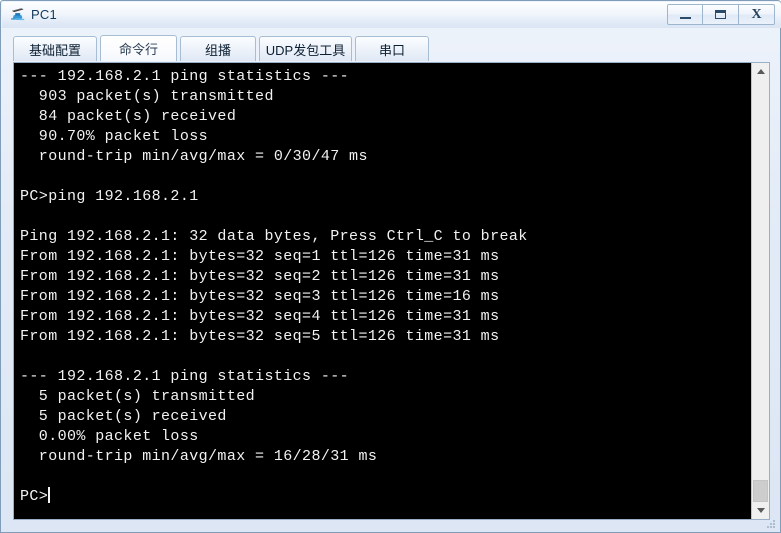 Image resolution: width=781 pixels, height=533 pixels. I want to click on tab-label: 串口, so click(391, 50).